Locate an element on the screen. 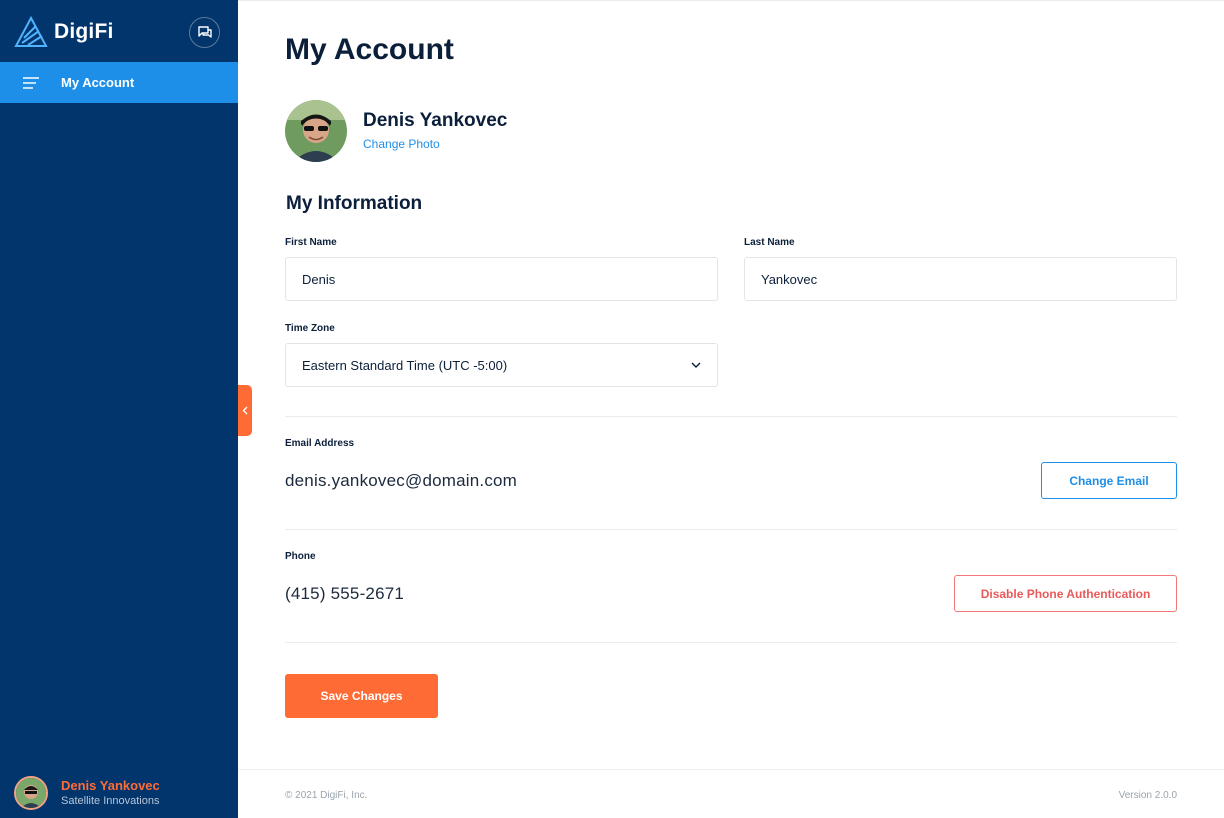 This screenshot has height=818, width=1224. disable-phone-authentication-button: Disable Phone Authentication is located at coordinates (1065, 593).